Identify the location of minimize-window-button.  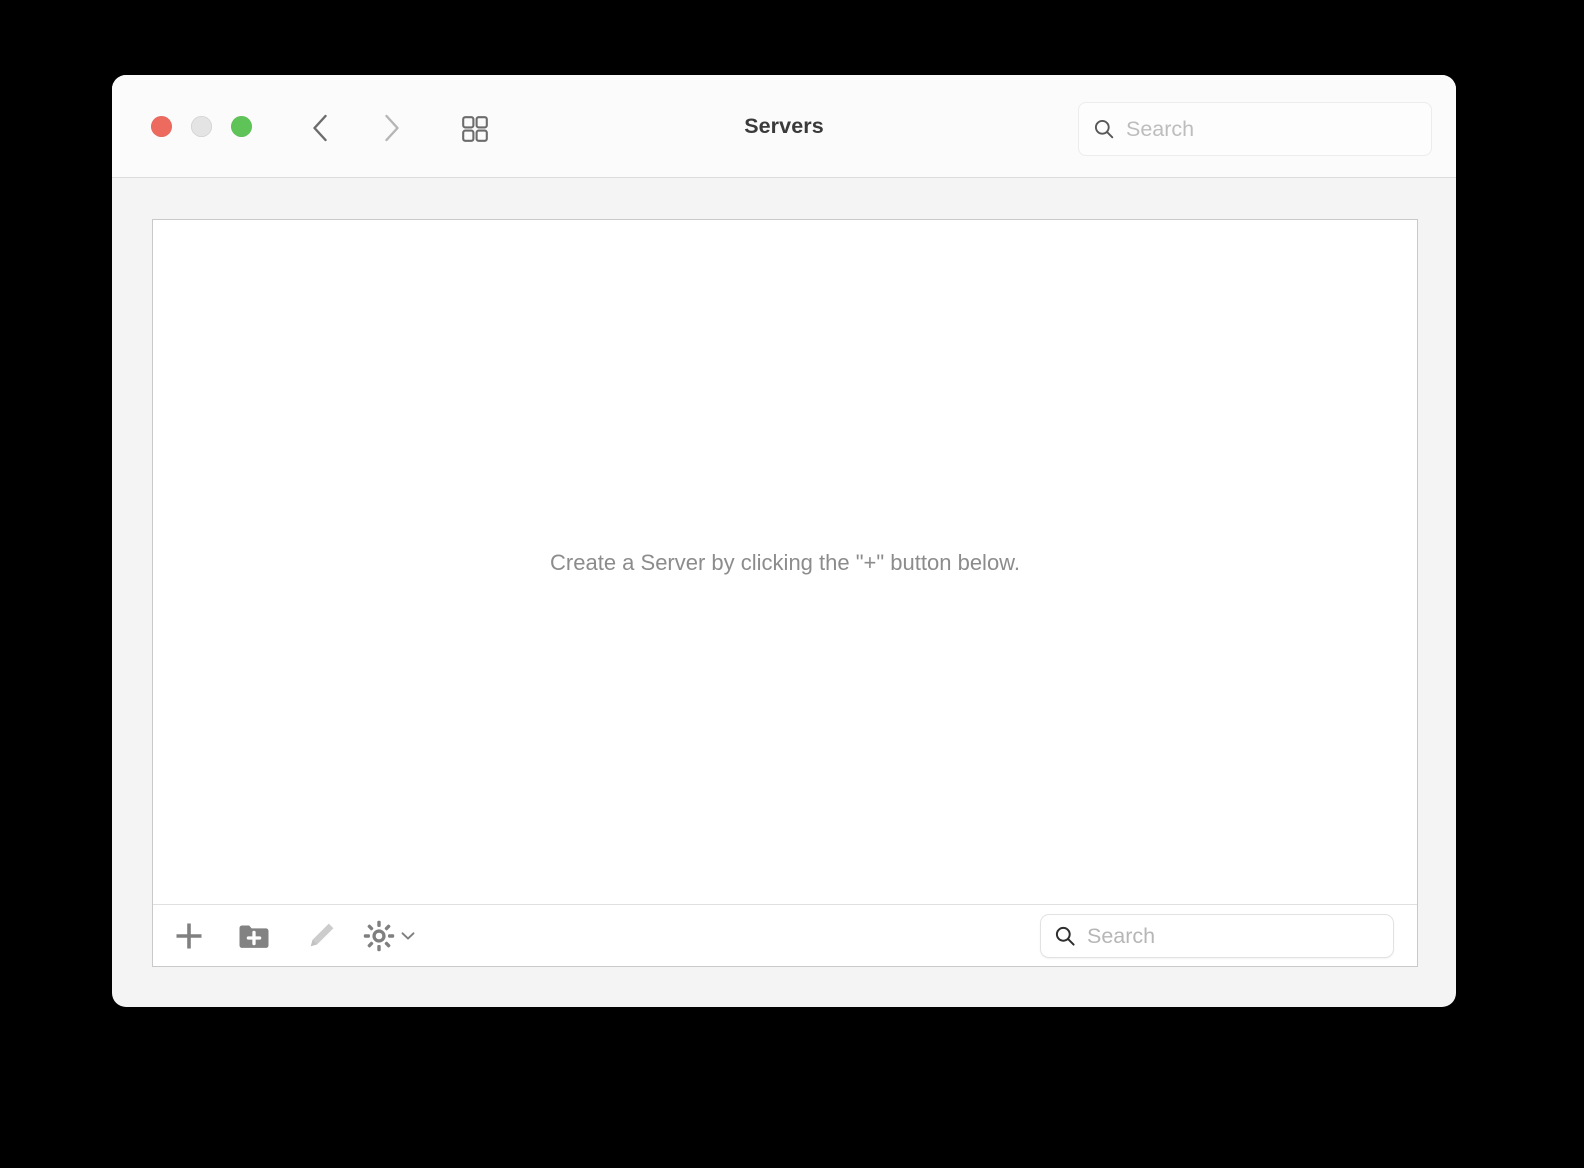
(201, 126).